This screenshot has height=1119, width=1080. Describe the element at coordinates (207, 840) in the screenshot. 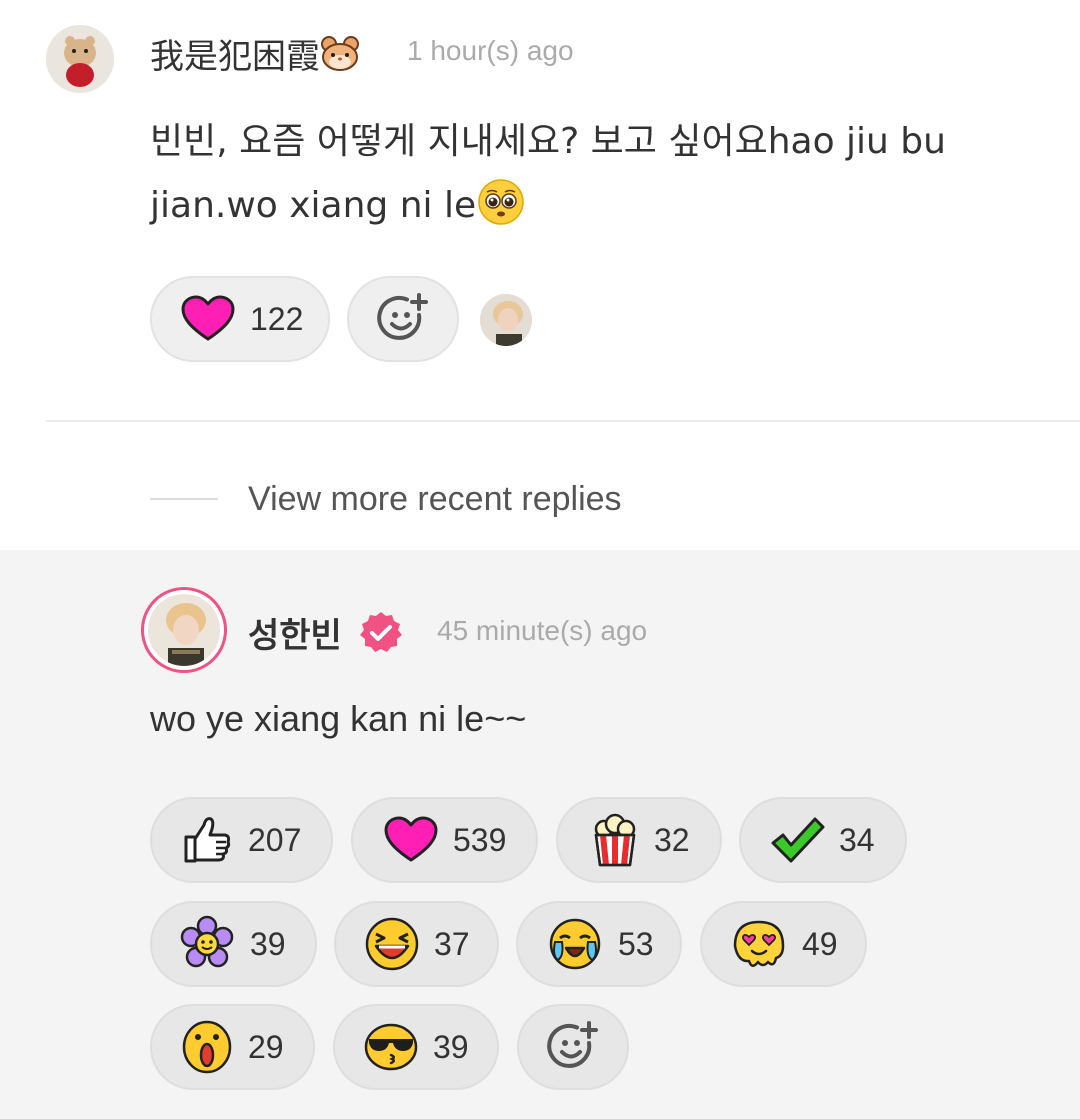

I see `thumbs-up-icon` at that location.